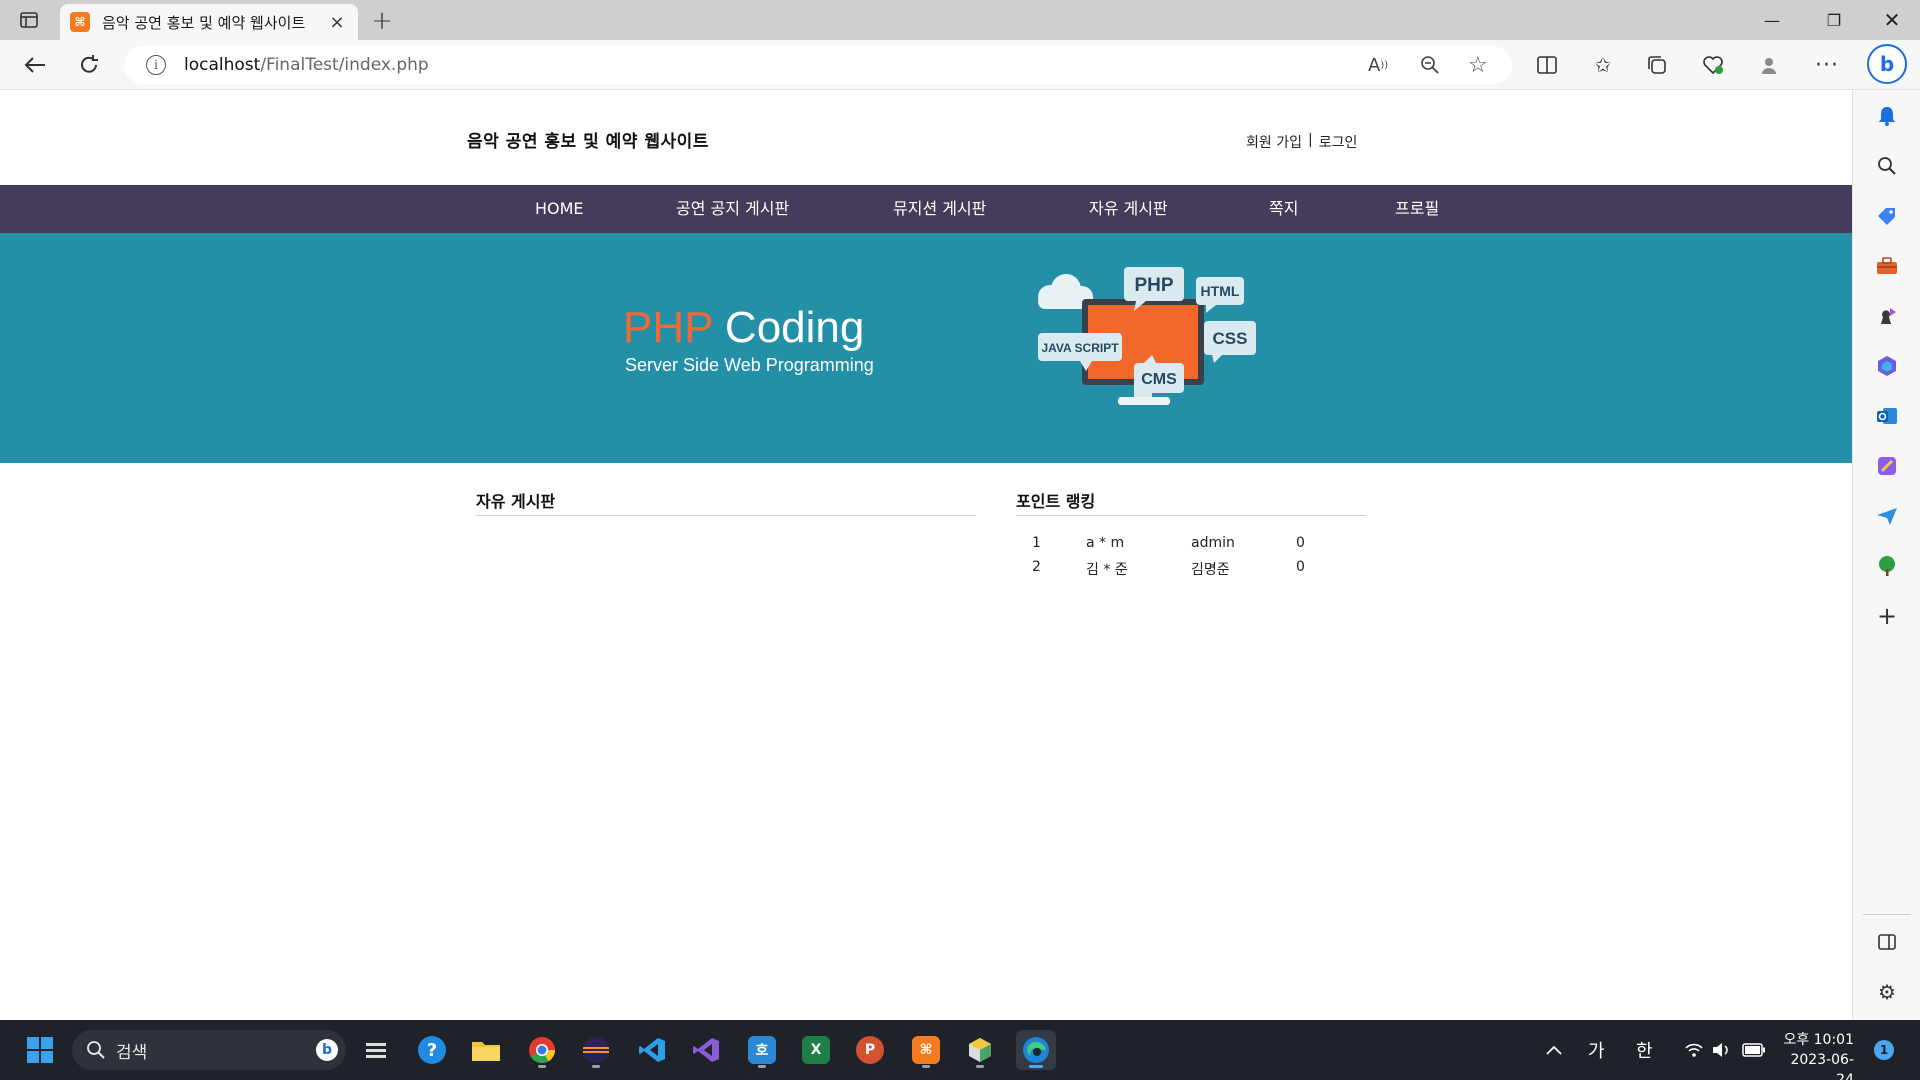  I want to click on free-board-heading: 자유 게시판, so click(515, 500).